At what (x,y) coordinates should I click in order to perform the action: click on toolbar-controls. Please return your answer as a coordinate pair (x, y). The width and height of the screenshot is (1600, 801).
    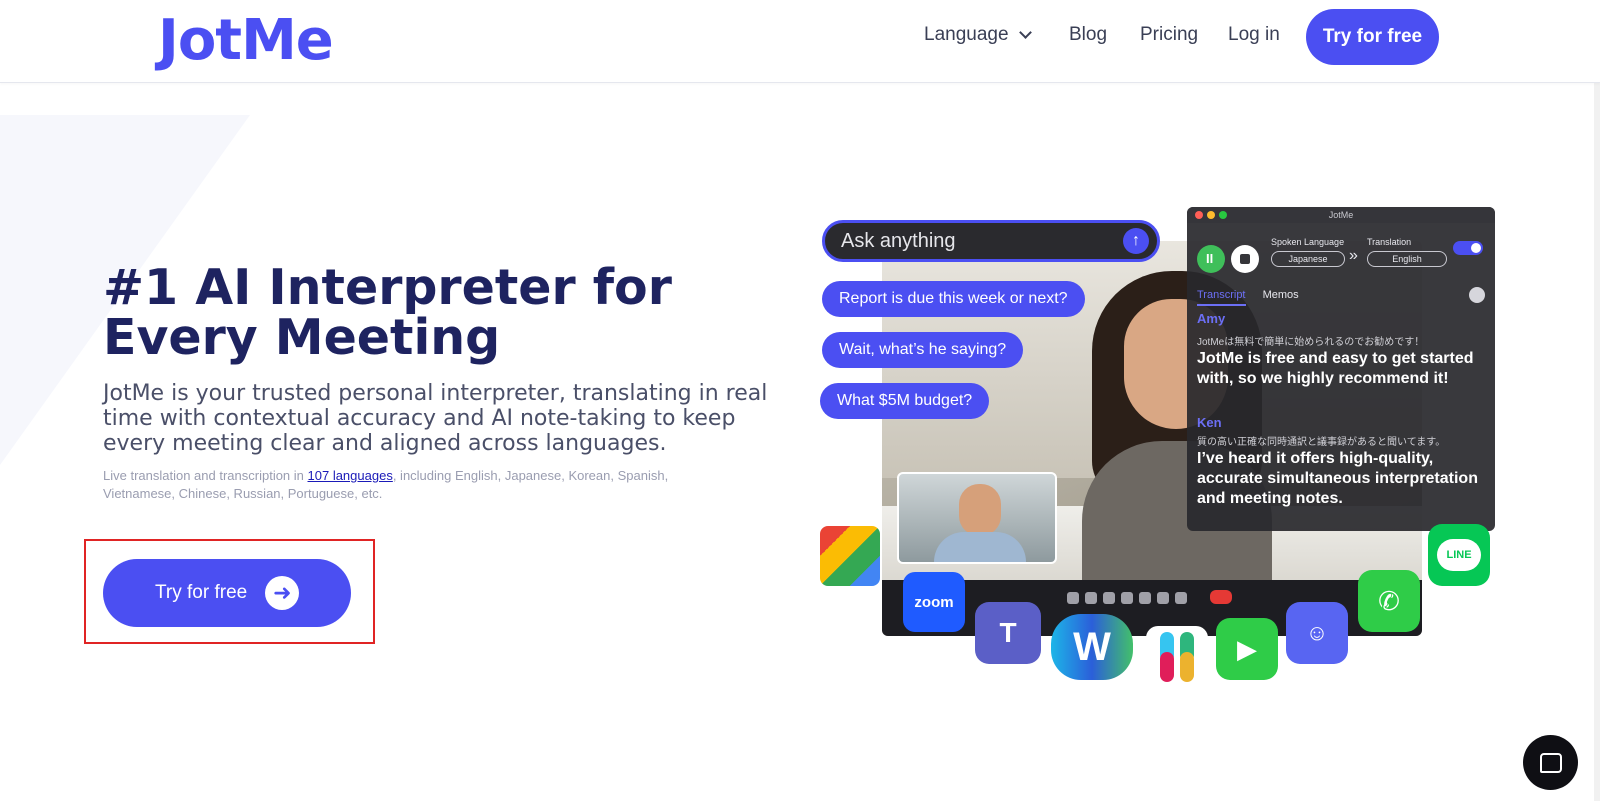
    Looking at the image, I should click on (1127, 598).